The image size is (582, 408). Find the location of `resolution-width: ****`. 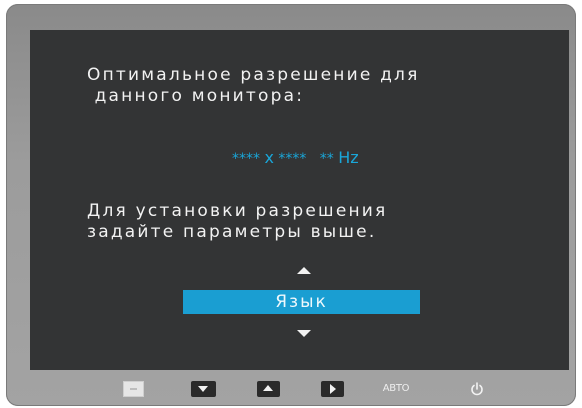

resolution-width: **** is located at coordinates (246, 159).